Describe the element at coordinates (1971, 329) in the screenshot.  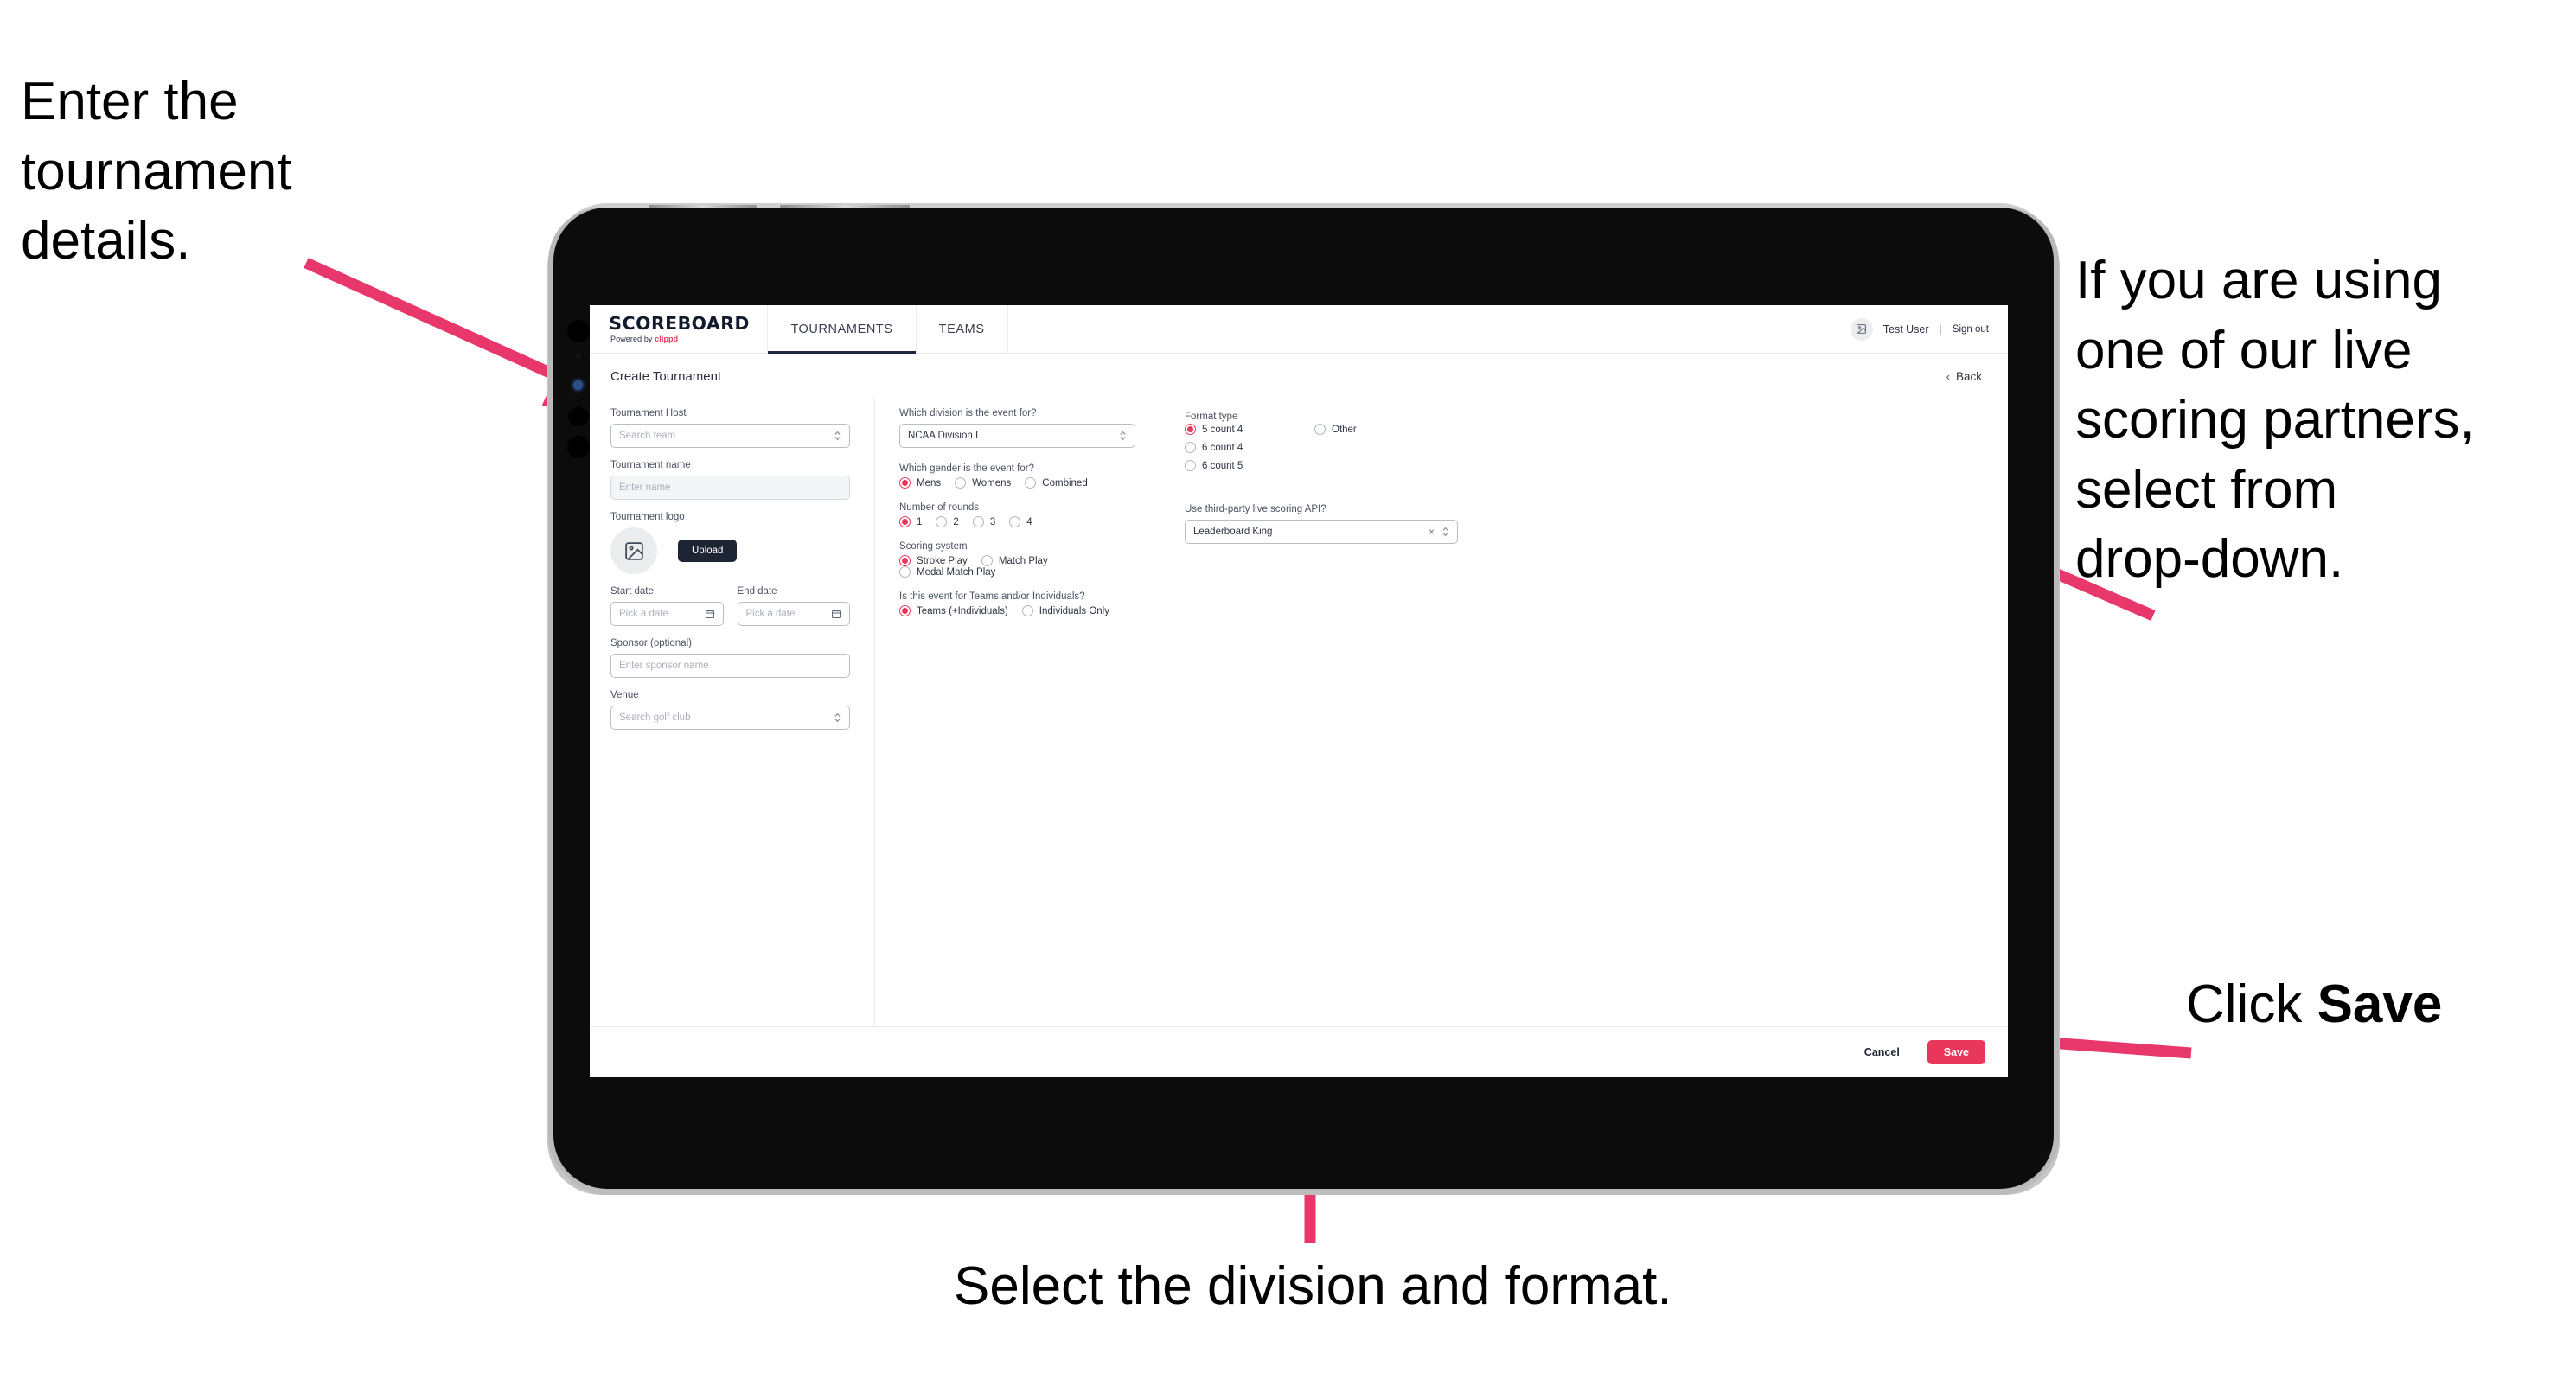
I see `sign-out-link: Sign out` at that location.